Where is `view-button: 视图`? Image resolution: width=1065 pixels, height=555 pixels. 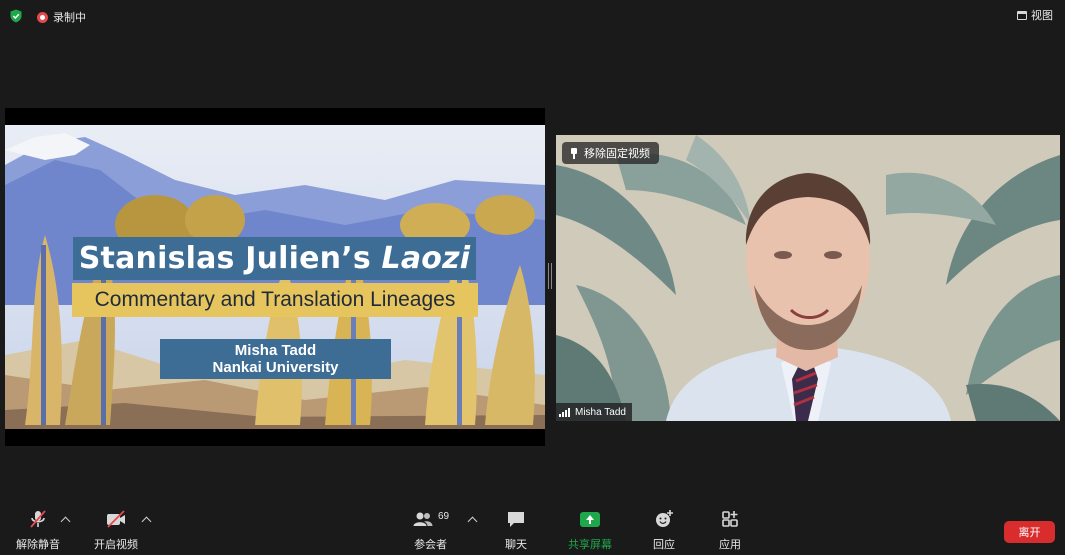 view-button: 视图 is located at coordinates (1035, 15).